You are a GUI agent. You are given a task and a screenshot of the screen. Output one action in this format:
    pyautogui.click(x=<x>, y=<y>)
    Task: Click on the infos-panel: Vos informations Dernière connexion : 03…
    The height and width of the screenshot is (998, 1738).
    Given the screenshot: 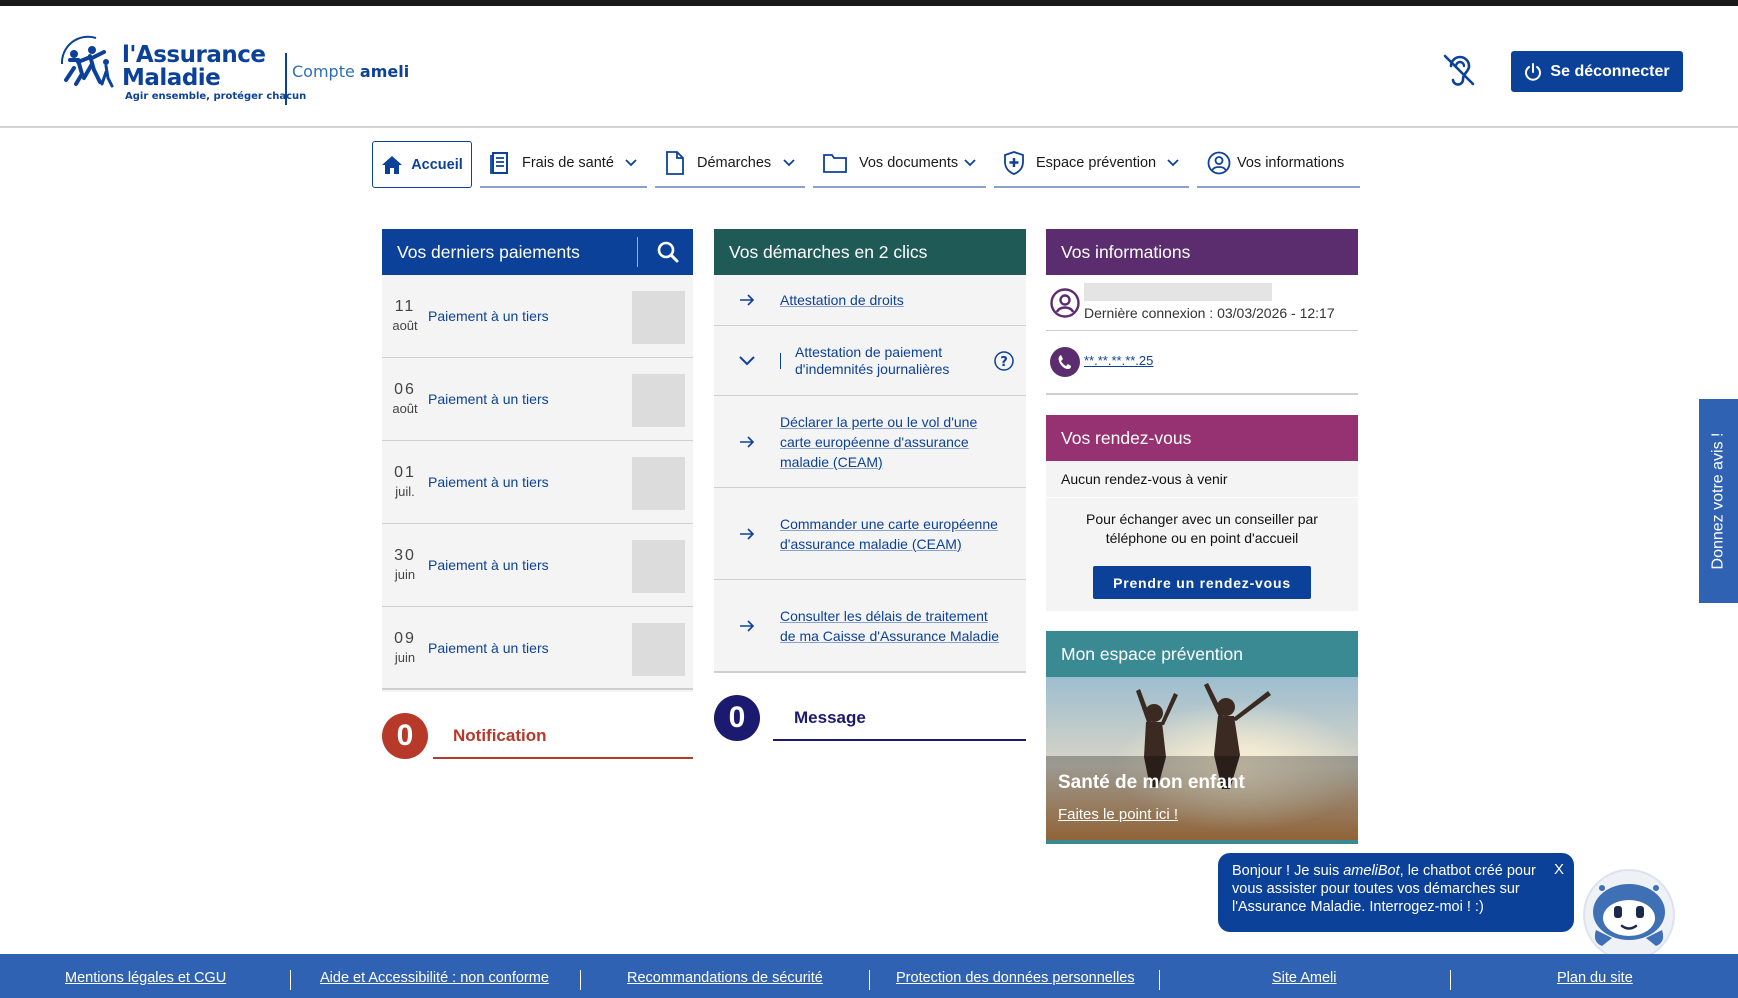 What is the action you would take?
    pyautogui.click(x=1202, y=312)
    